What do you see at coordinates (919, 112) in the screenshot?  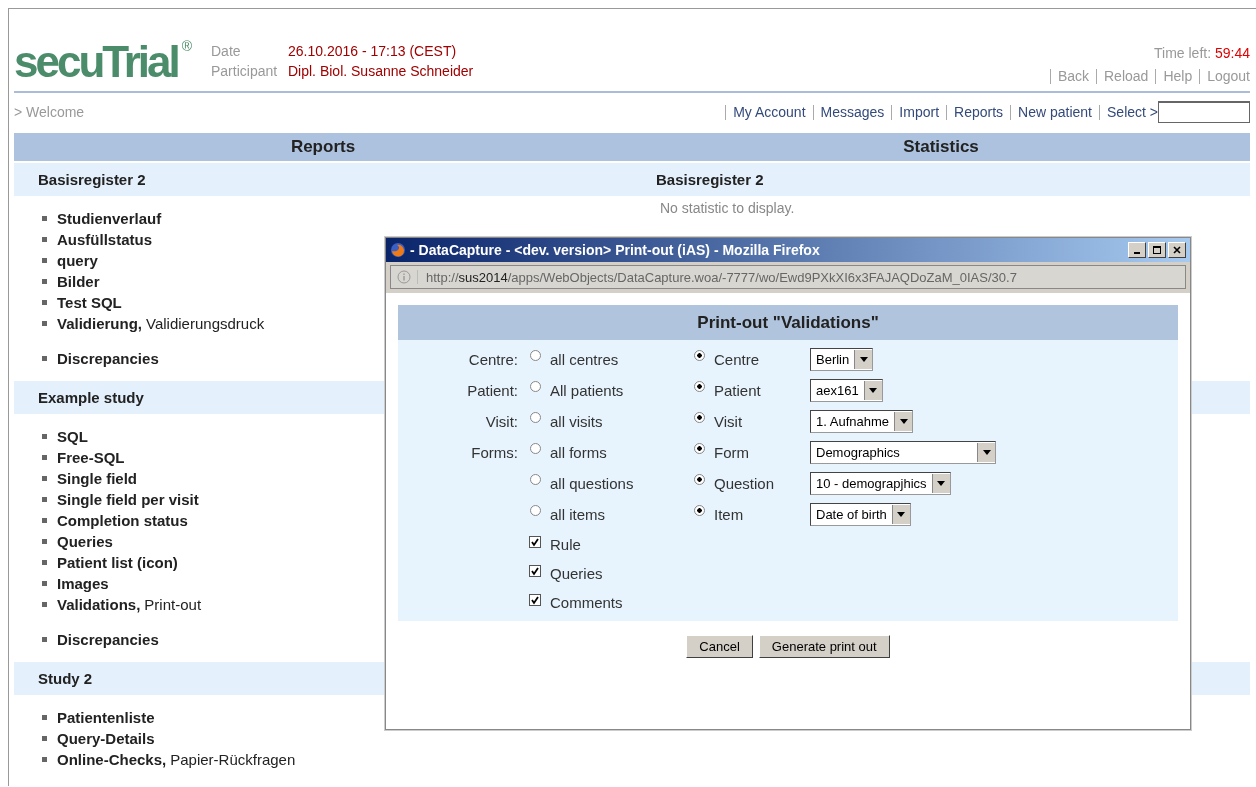 I see `nav-link: Import` at bounding box center [919, 112].